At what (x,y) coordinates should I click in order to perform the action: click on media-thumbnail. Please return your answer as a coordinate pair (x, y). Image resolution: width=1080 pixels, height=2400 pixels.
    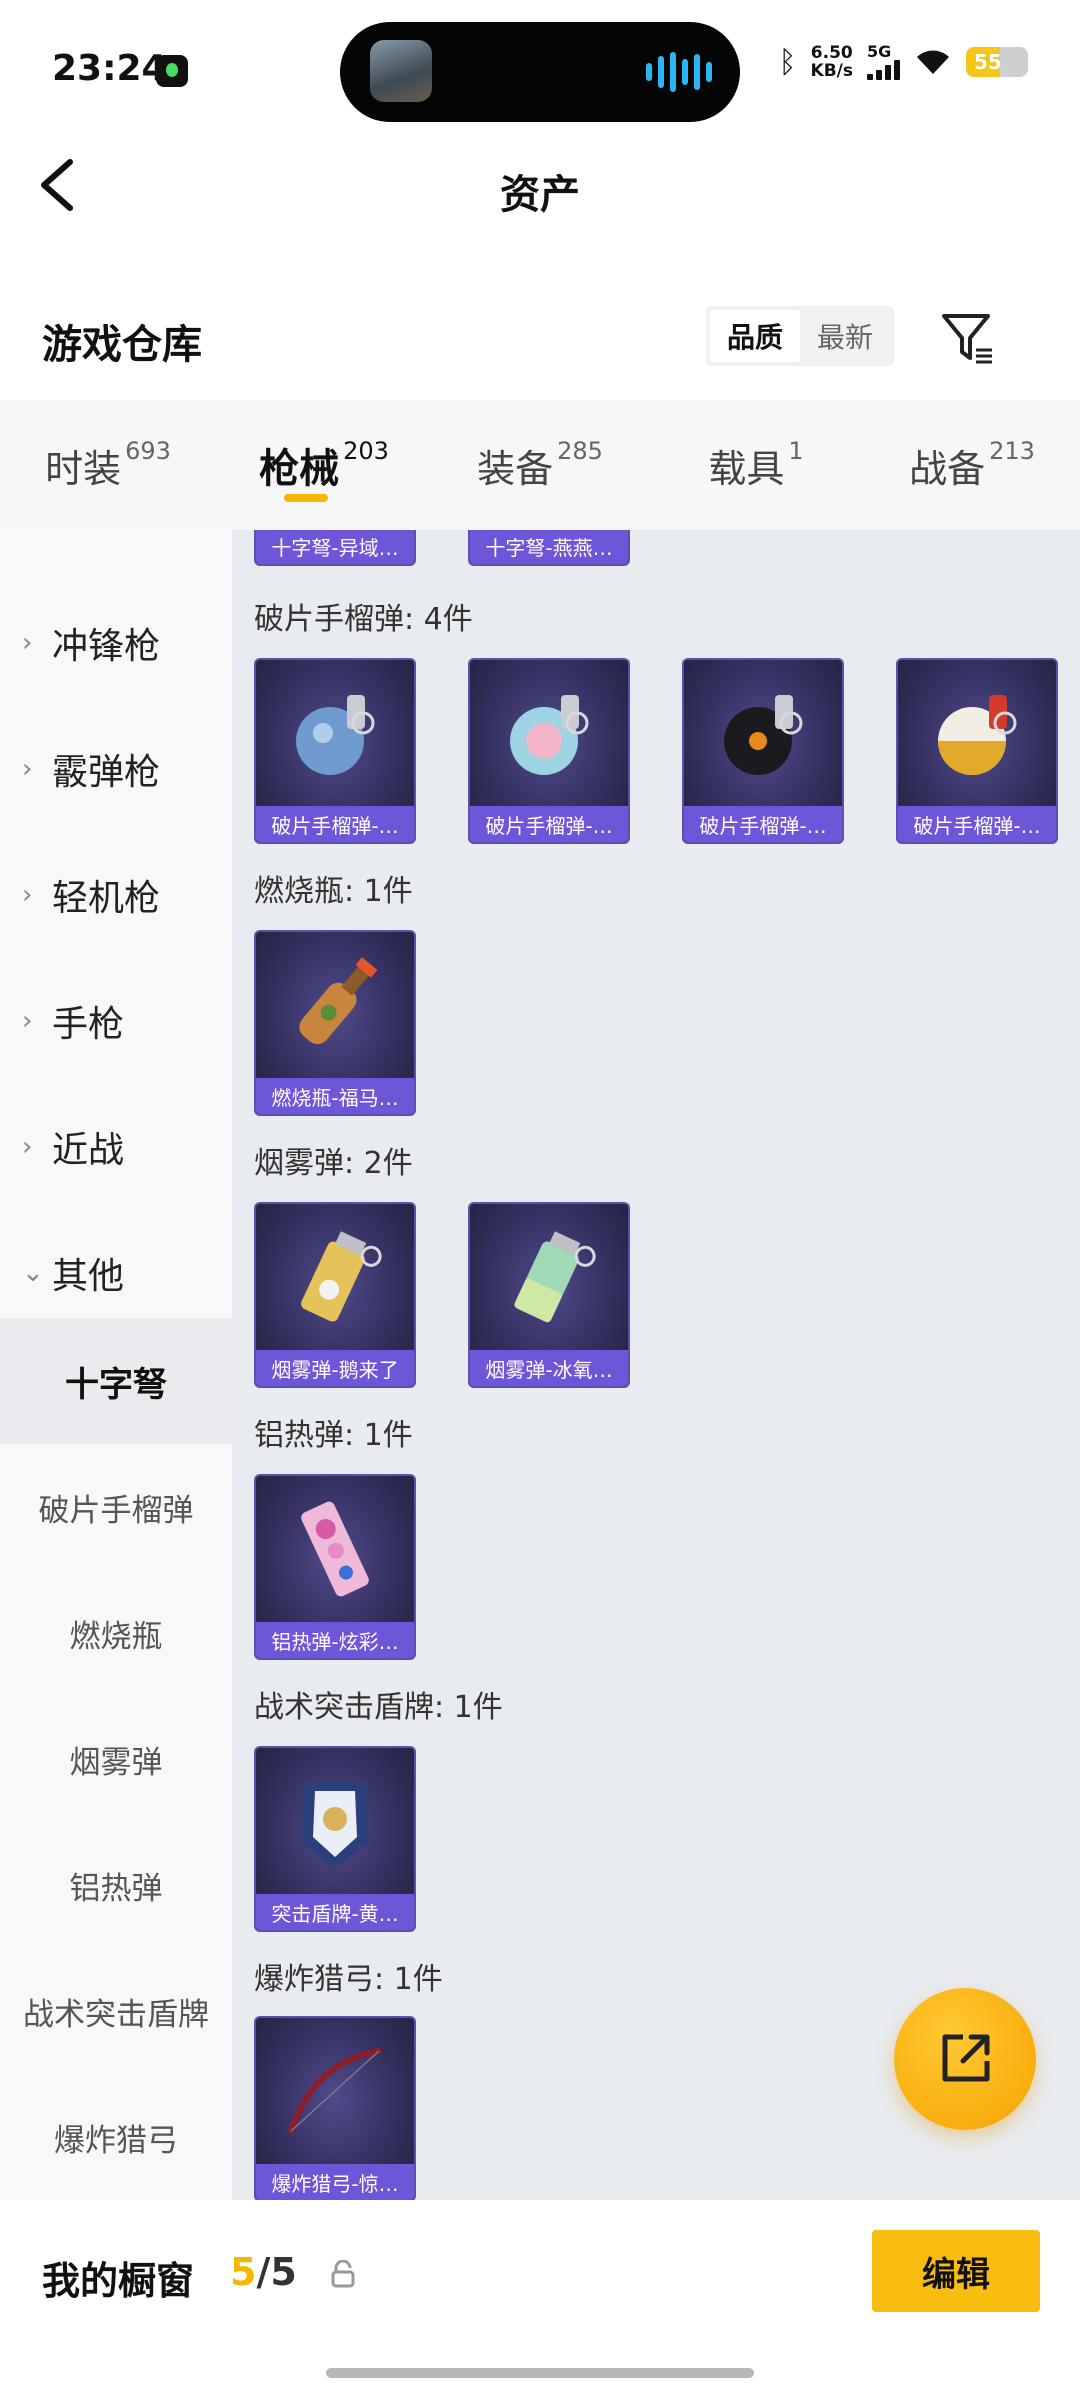
    Looking at the image, I should click on (401, 71).